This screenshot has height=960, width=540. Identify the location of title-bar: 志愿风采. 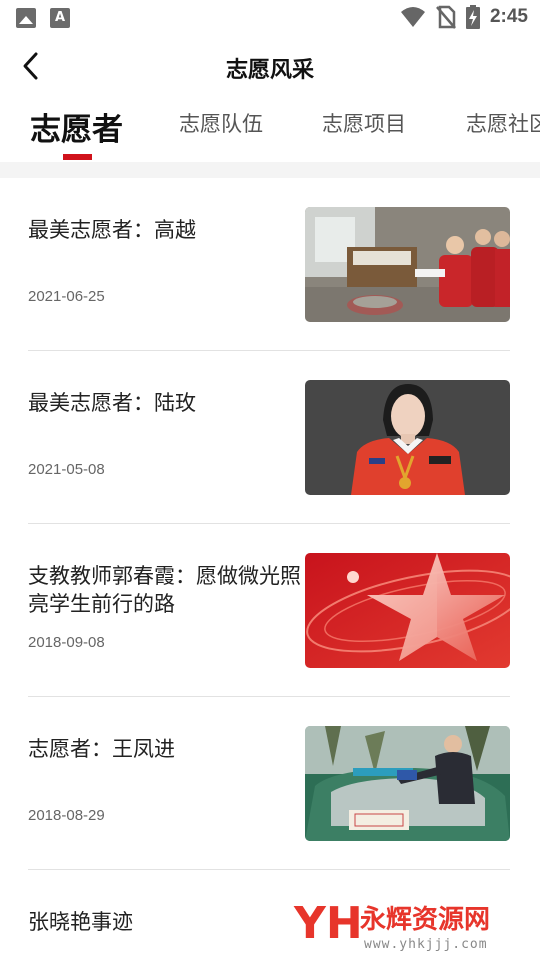
(270, 67).